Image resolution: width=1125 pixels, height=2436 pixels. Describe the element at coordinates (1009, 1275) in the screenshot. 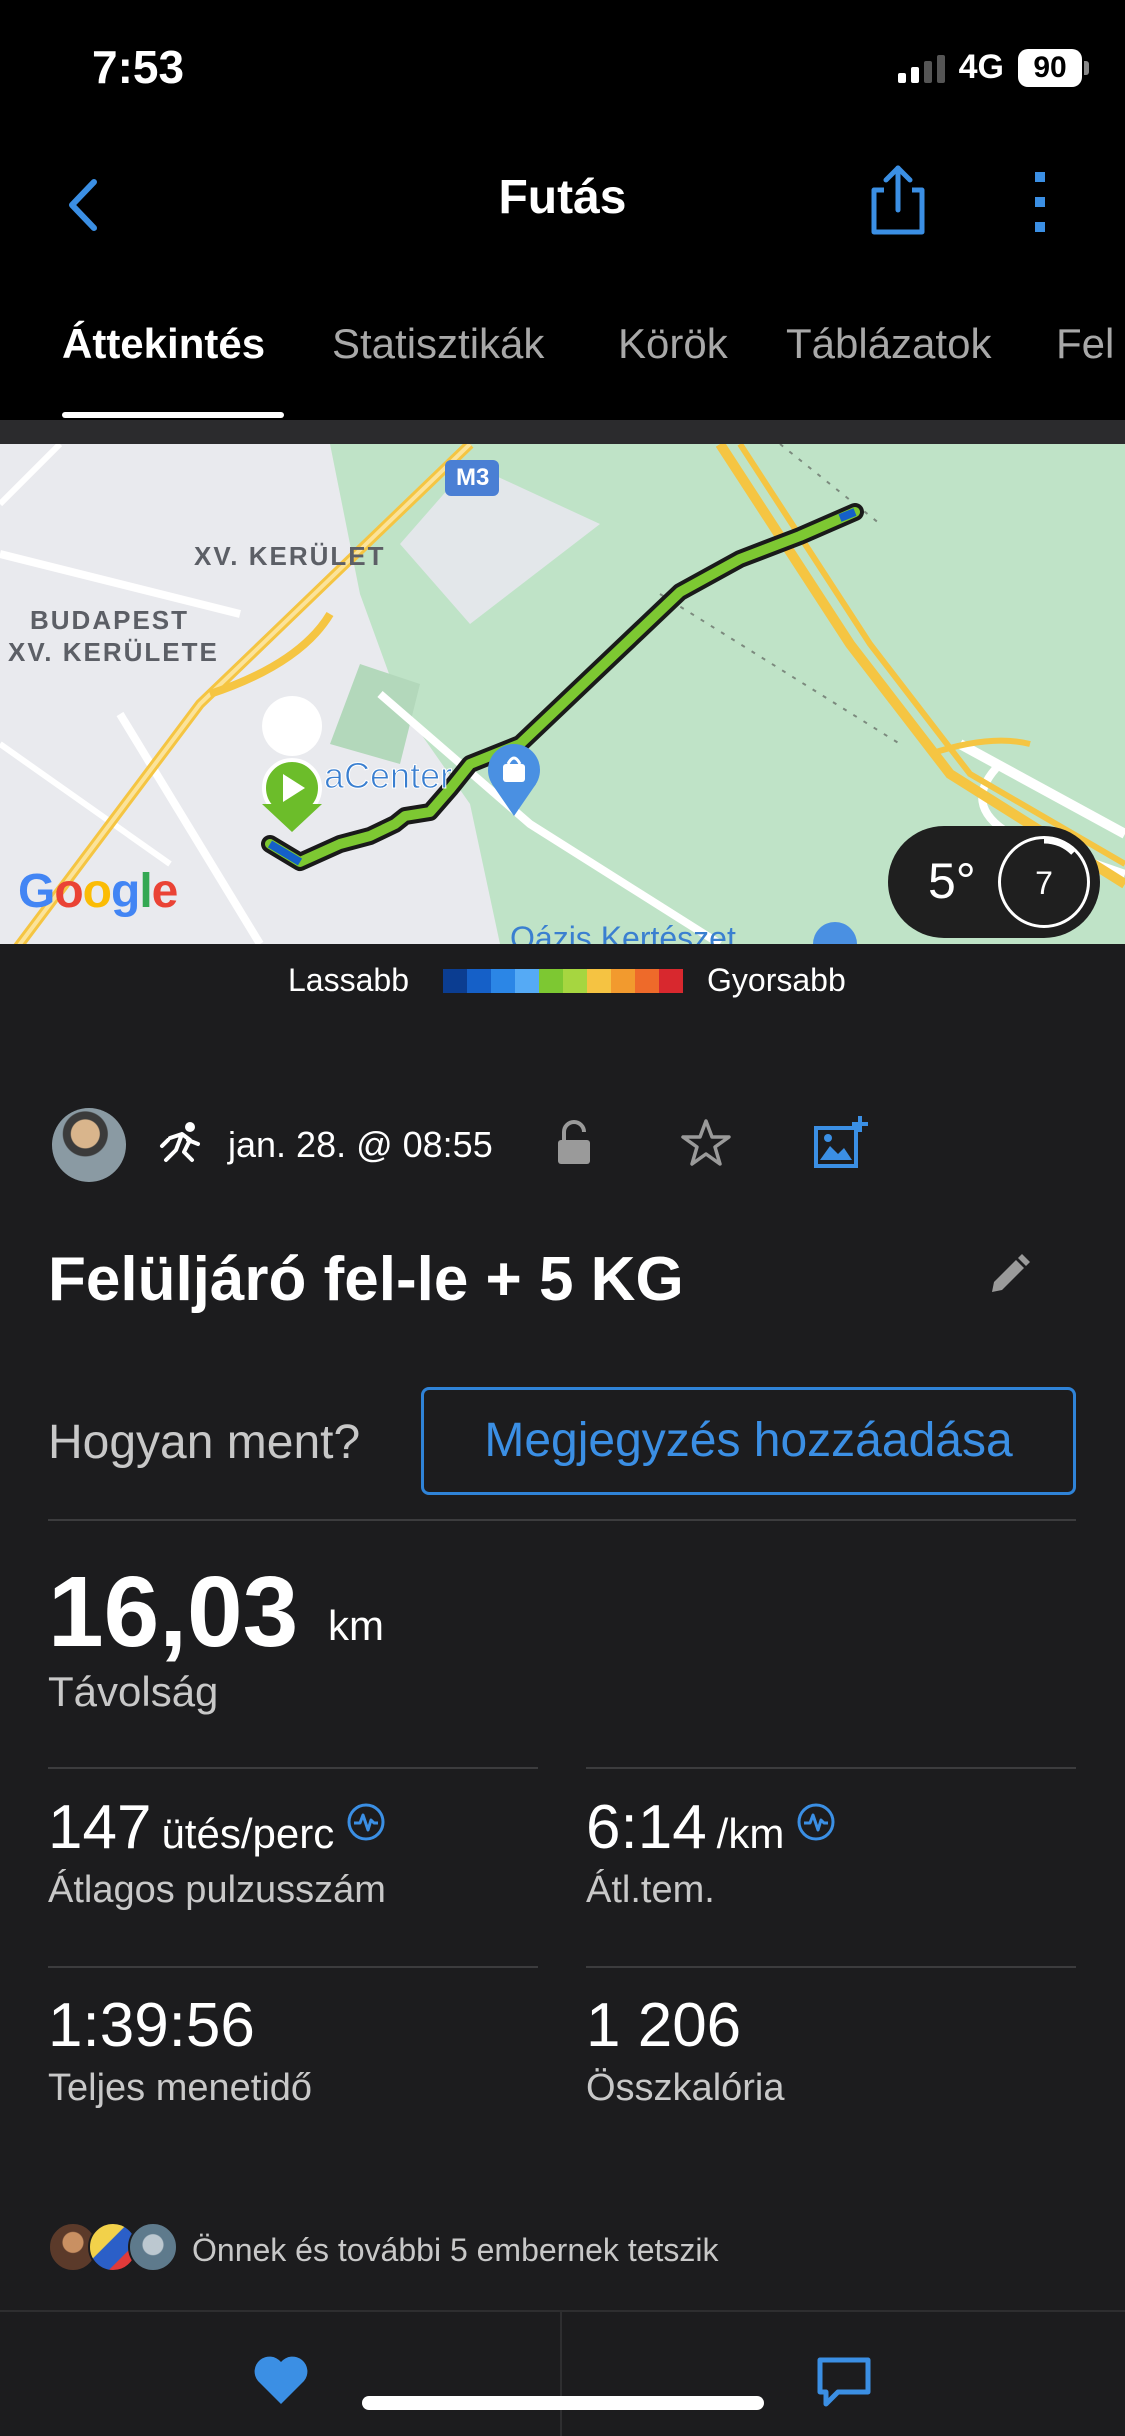

I see `edit-pencil-icon` at that location.